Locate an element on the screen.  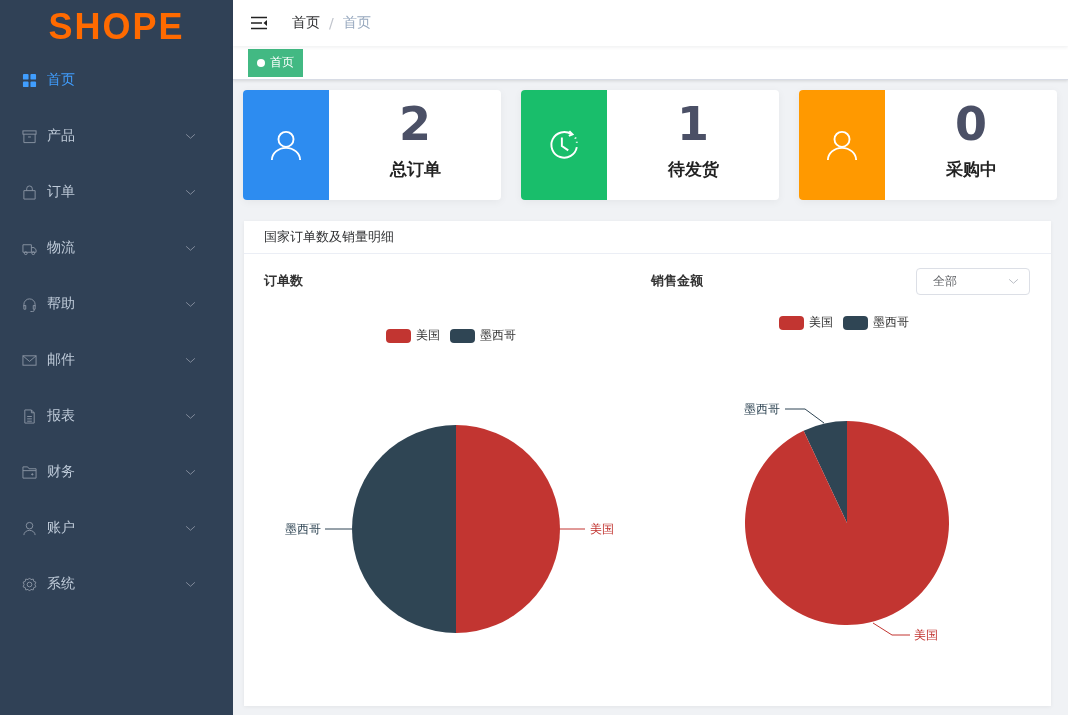
sidebar-item: 财务 is located at coordinates (116, 472).